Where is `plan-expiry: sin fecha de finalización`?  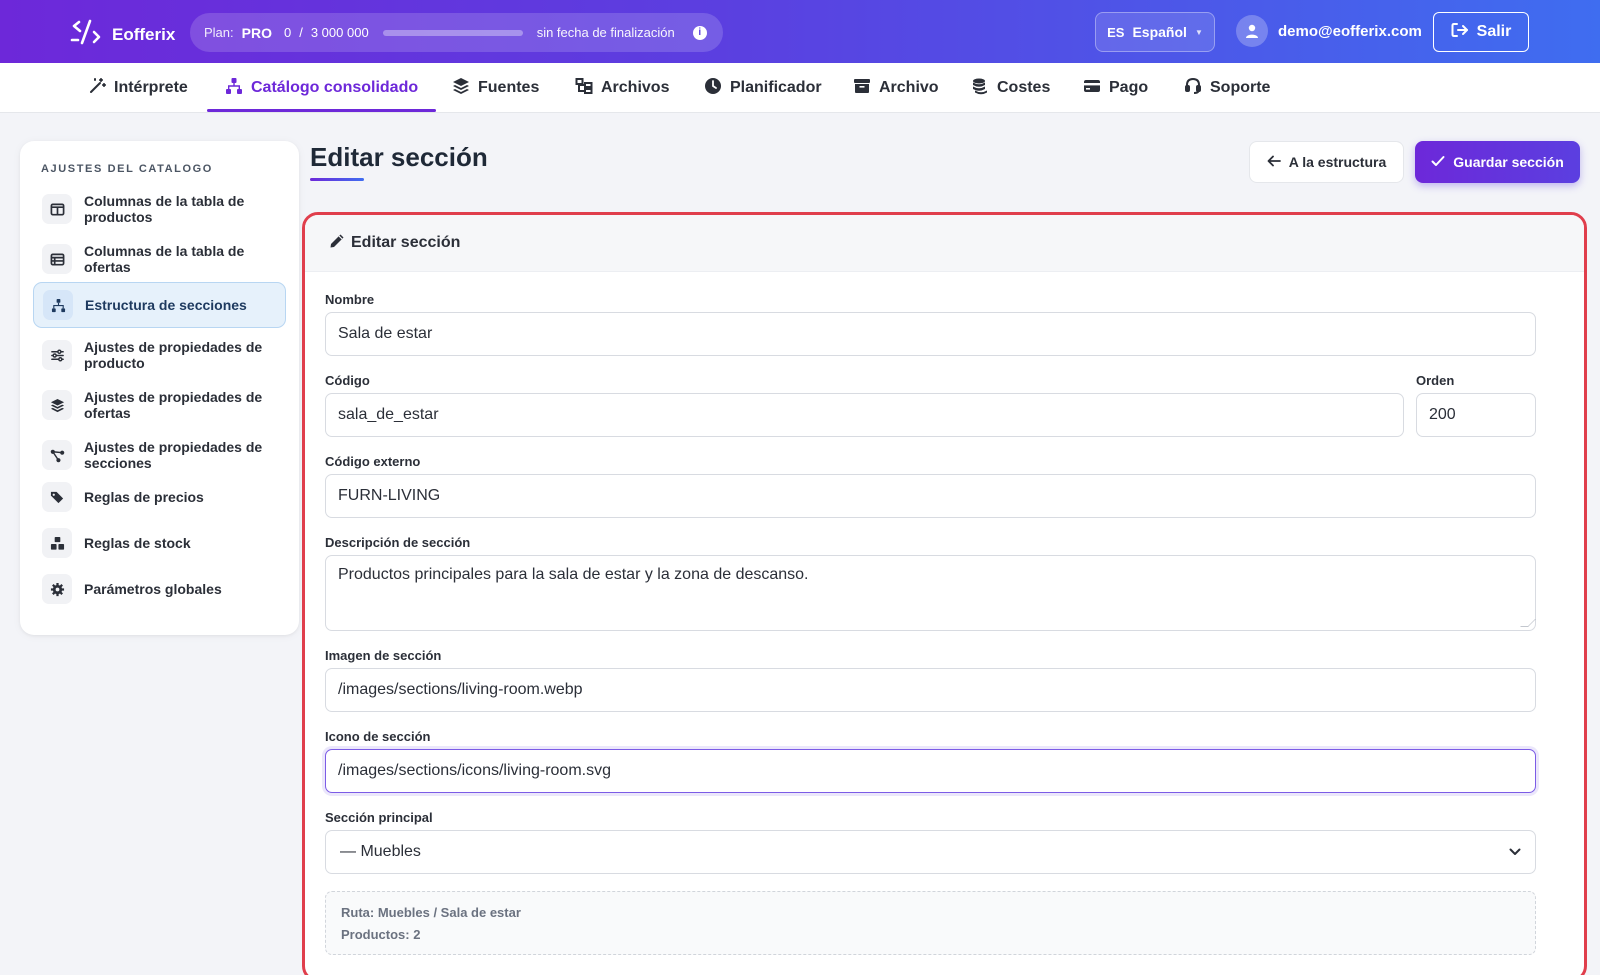
plan-expiry: sin fecha de finalización is located at coordinates (605, 32).